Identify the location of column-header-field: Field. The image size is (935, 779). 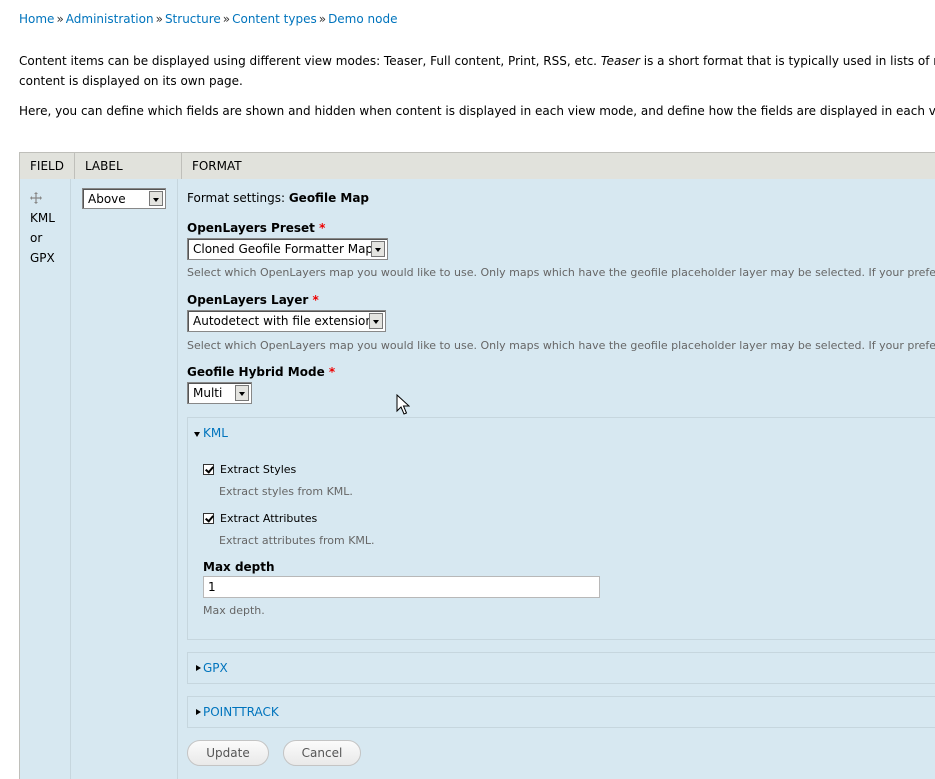
(47, 166).